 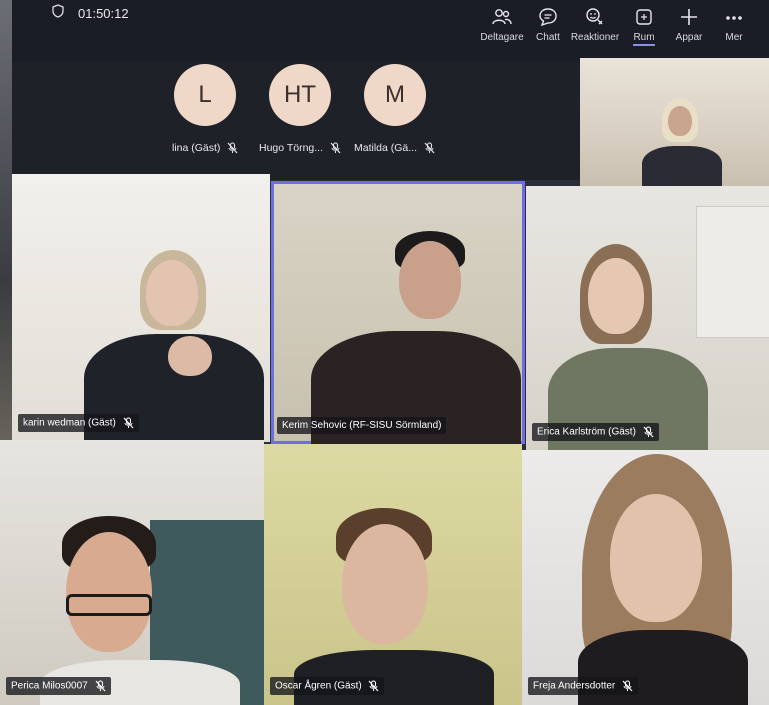 I want to click on call-timer: 01:50:12, so click(x=103, y=13).